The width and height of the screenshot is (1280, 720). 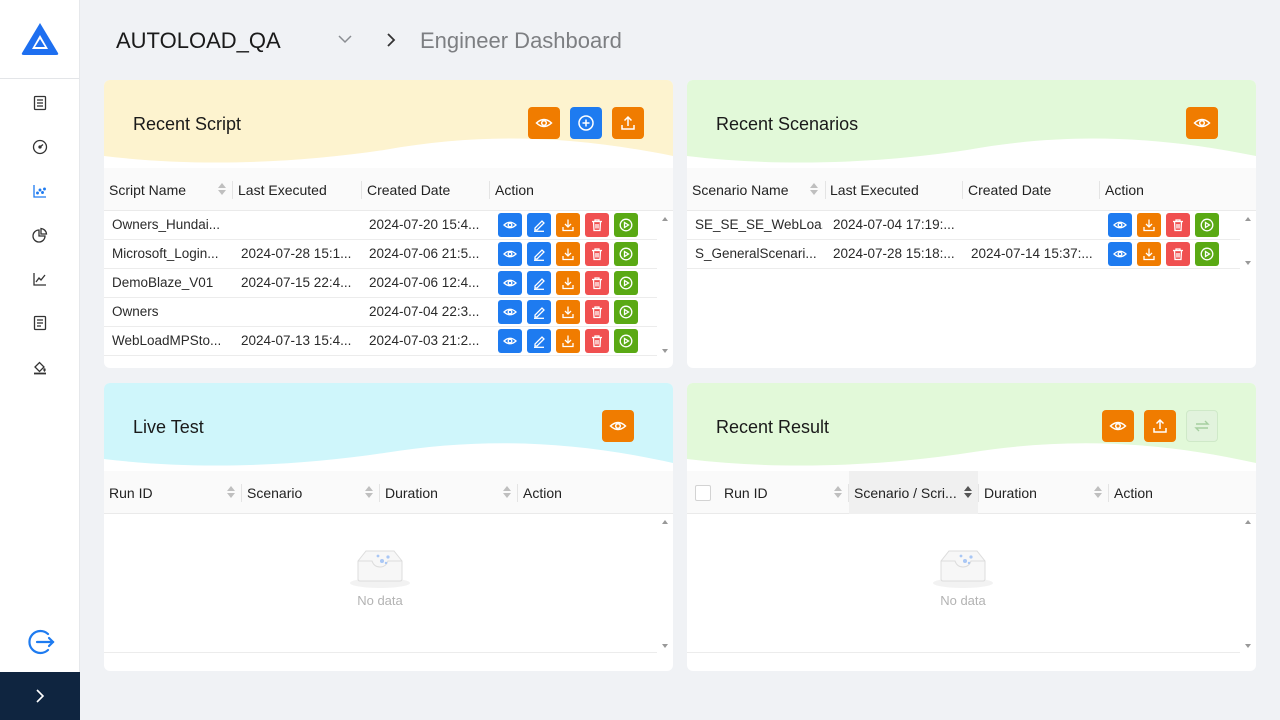 What do you see at coordinates (628, 123) in the screenshot?
I see `upload-script-button` at bounding box center [628, 123].